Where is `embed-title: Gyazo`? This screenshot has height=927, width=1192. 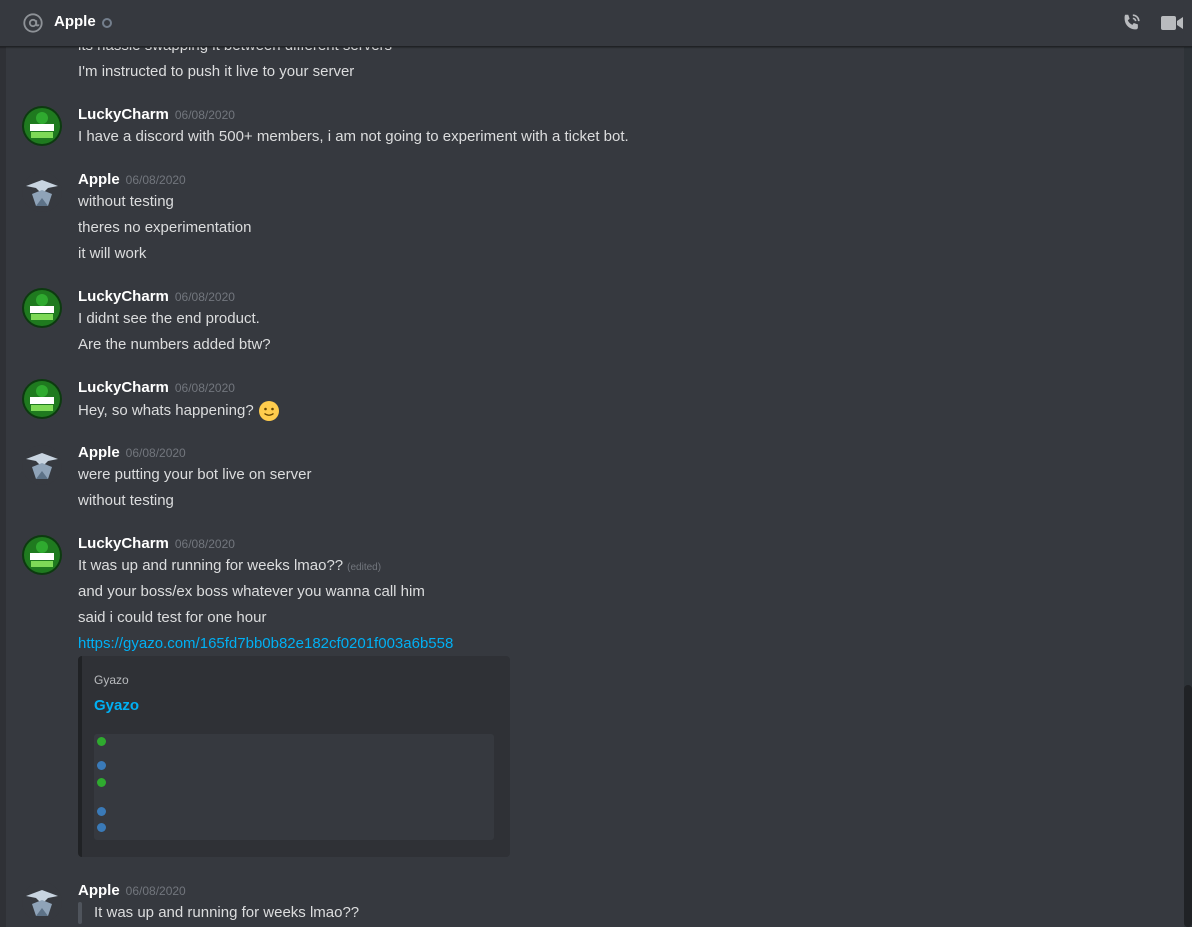 embed-title: Gyazo is located at coordinates (116, 705).